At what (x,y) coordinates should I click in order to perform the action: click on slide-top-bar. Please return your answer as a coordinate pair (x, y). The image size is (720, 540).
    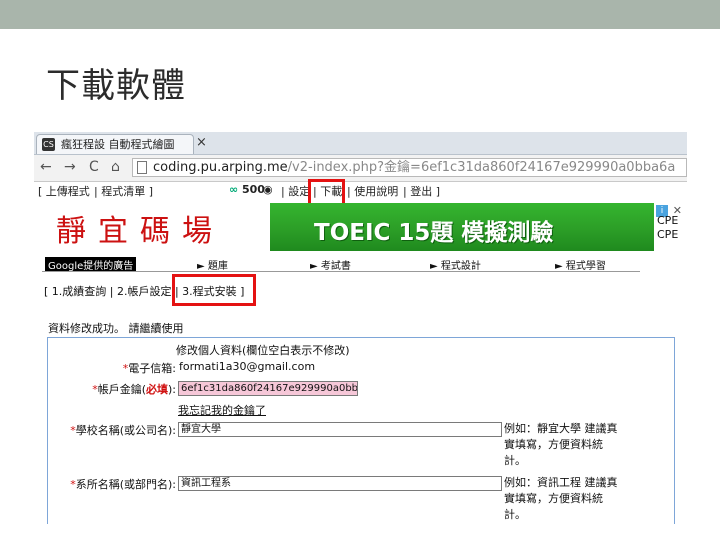
    Looking at the image, I should click on (360, 14).